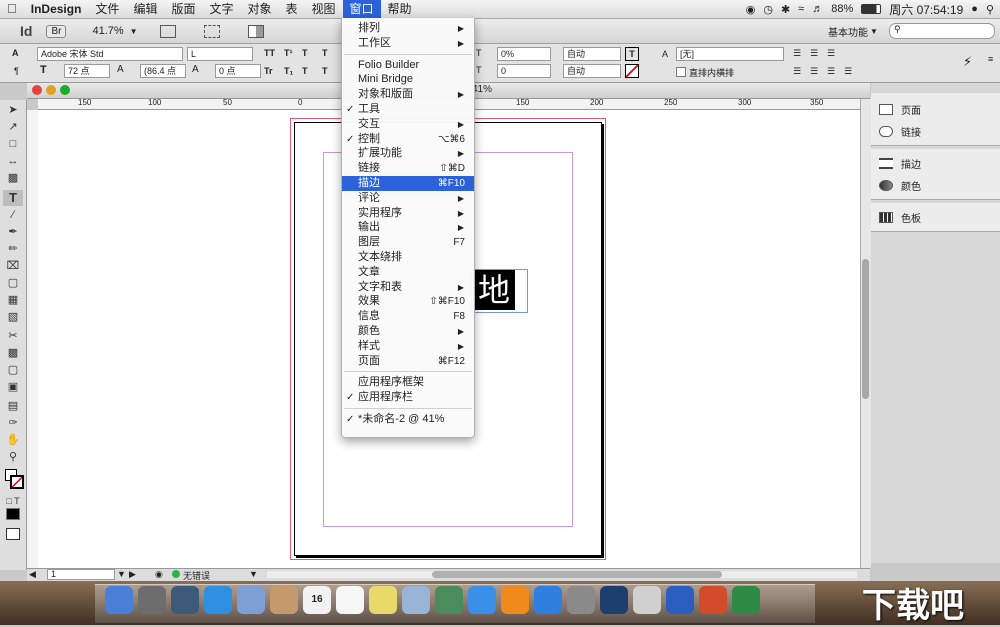  Describe the element at coordinates (408, 419) in the screenshot. I see `menu-item: ✓ *未命名-2 @ 41%` at that location.